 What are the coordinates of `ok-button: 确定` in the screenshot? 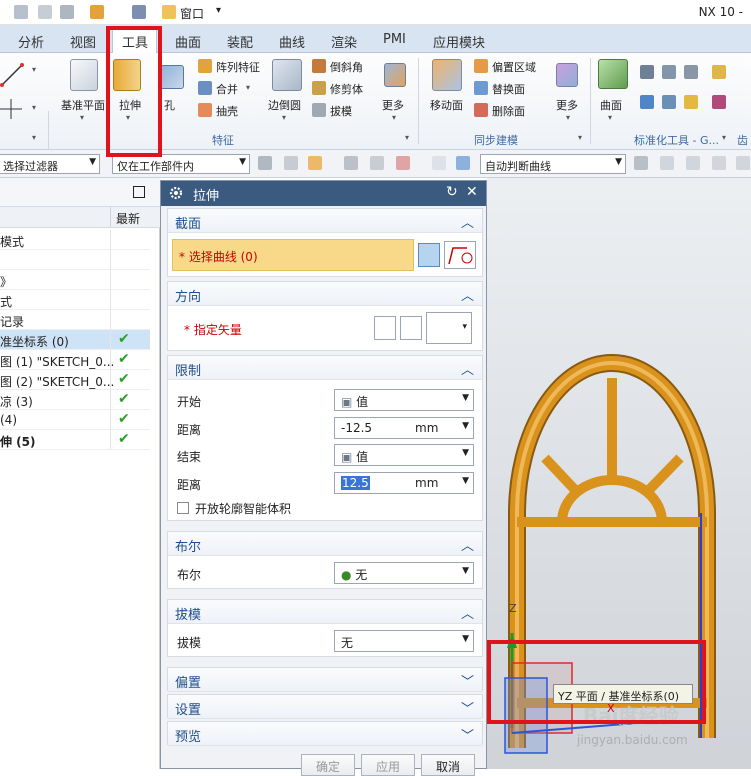 It's located at (328, 765).